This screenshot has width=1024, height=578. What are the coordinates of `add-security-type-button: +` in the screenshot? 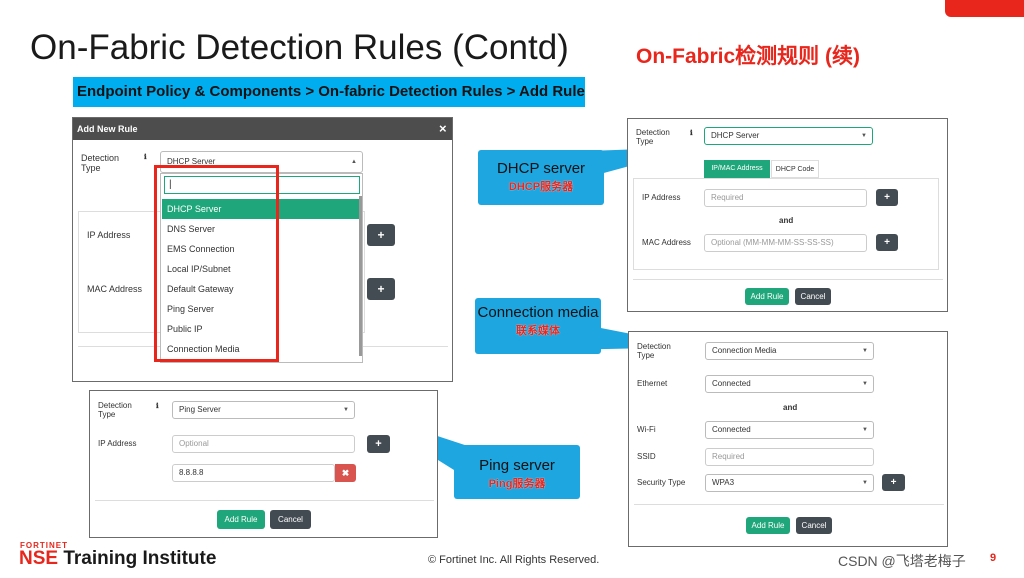 It's located at (893, 482).